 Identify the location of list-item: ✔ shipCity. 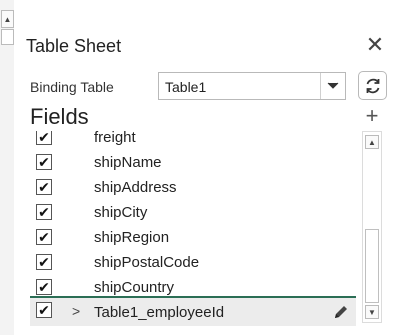
(193, 212).